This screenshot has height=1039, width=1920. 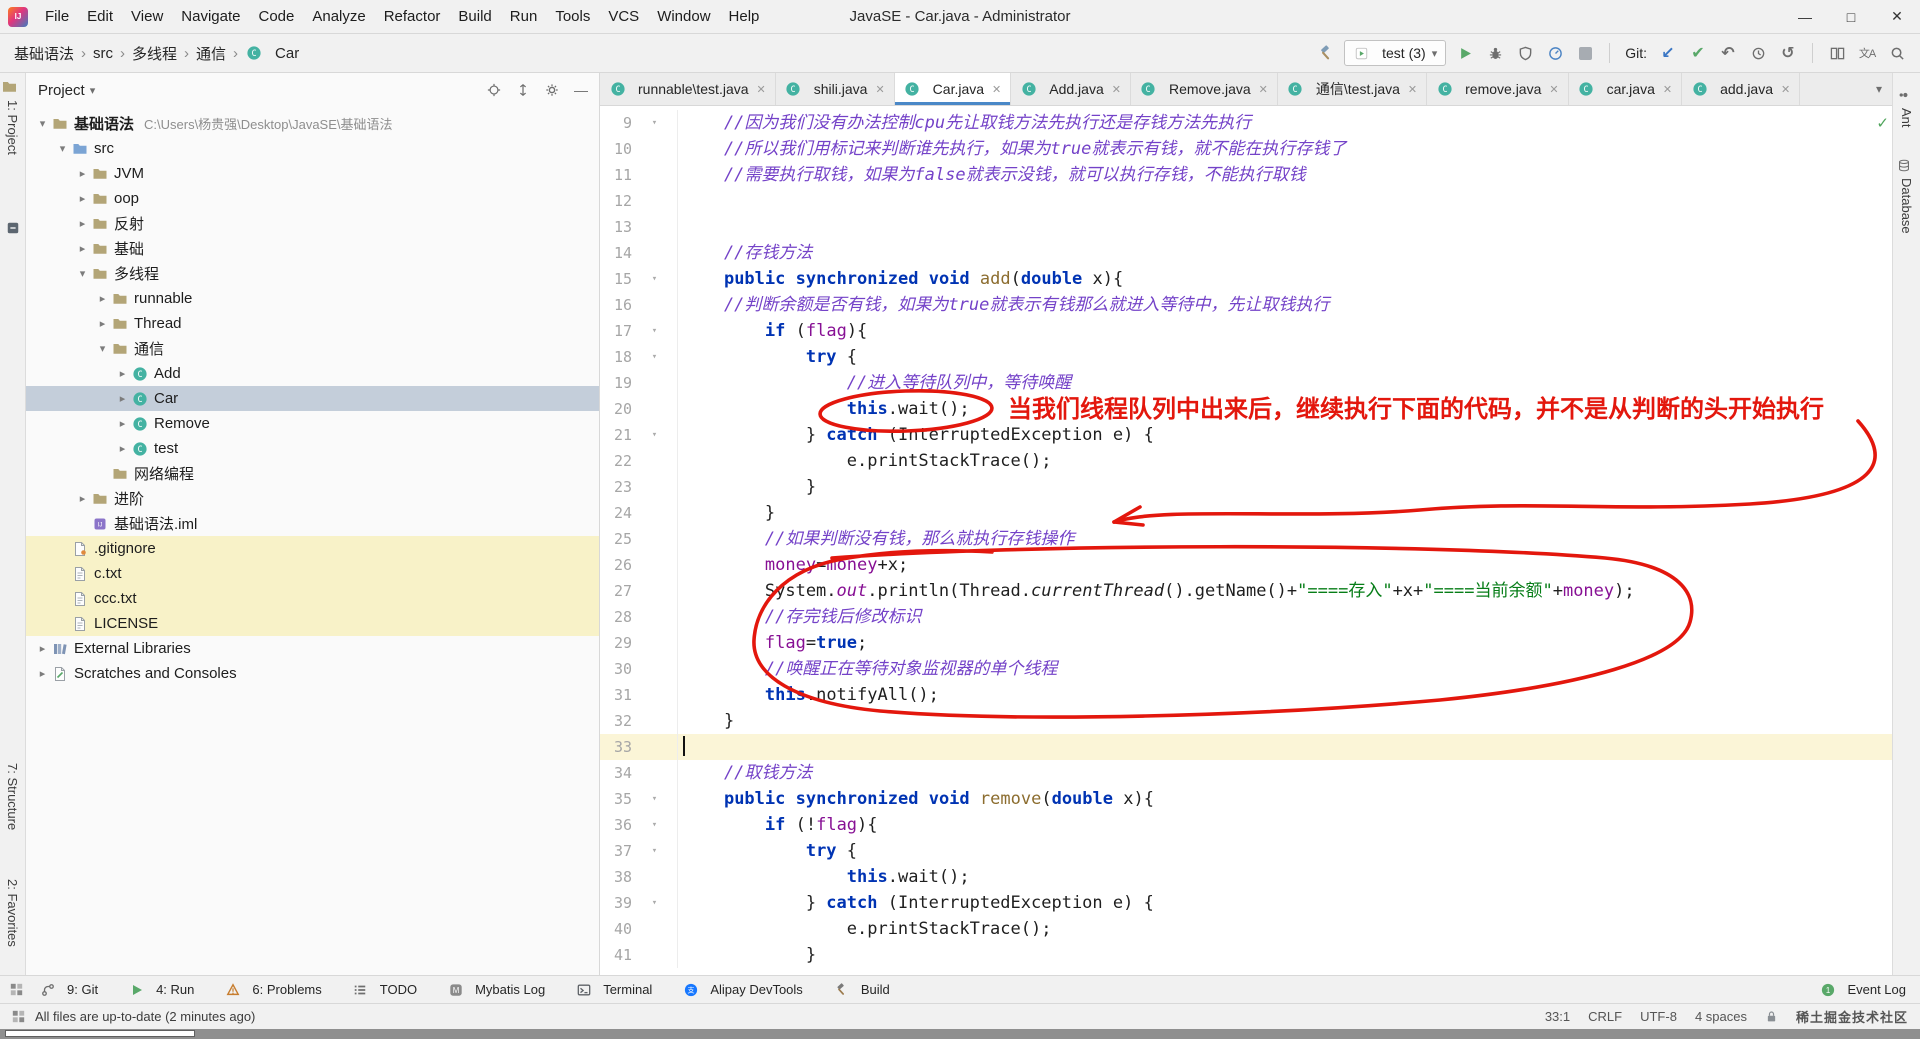 I want to click on toolwindow-alipay-devtools: 支 Alipay DevTools, so click(x=742, y=990).